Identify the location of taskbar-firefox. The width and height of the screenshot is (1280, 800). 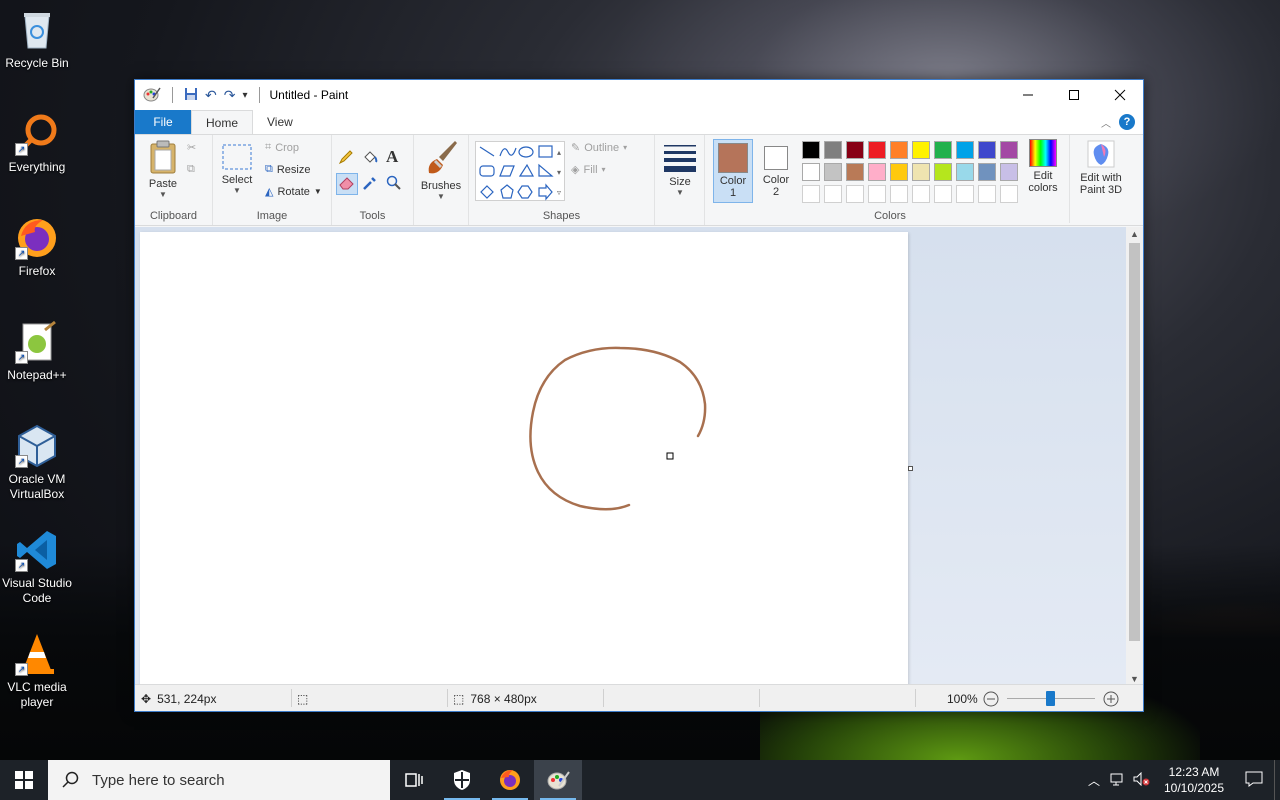
(510, 780).